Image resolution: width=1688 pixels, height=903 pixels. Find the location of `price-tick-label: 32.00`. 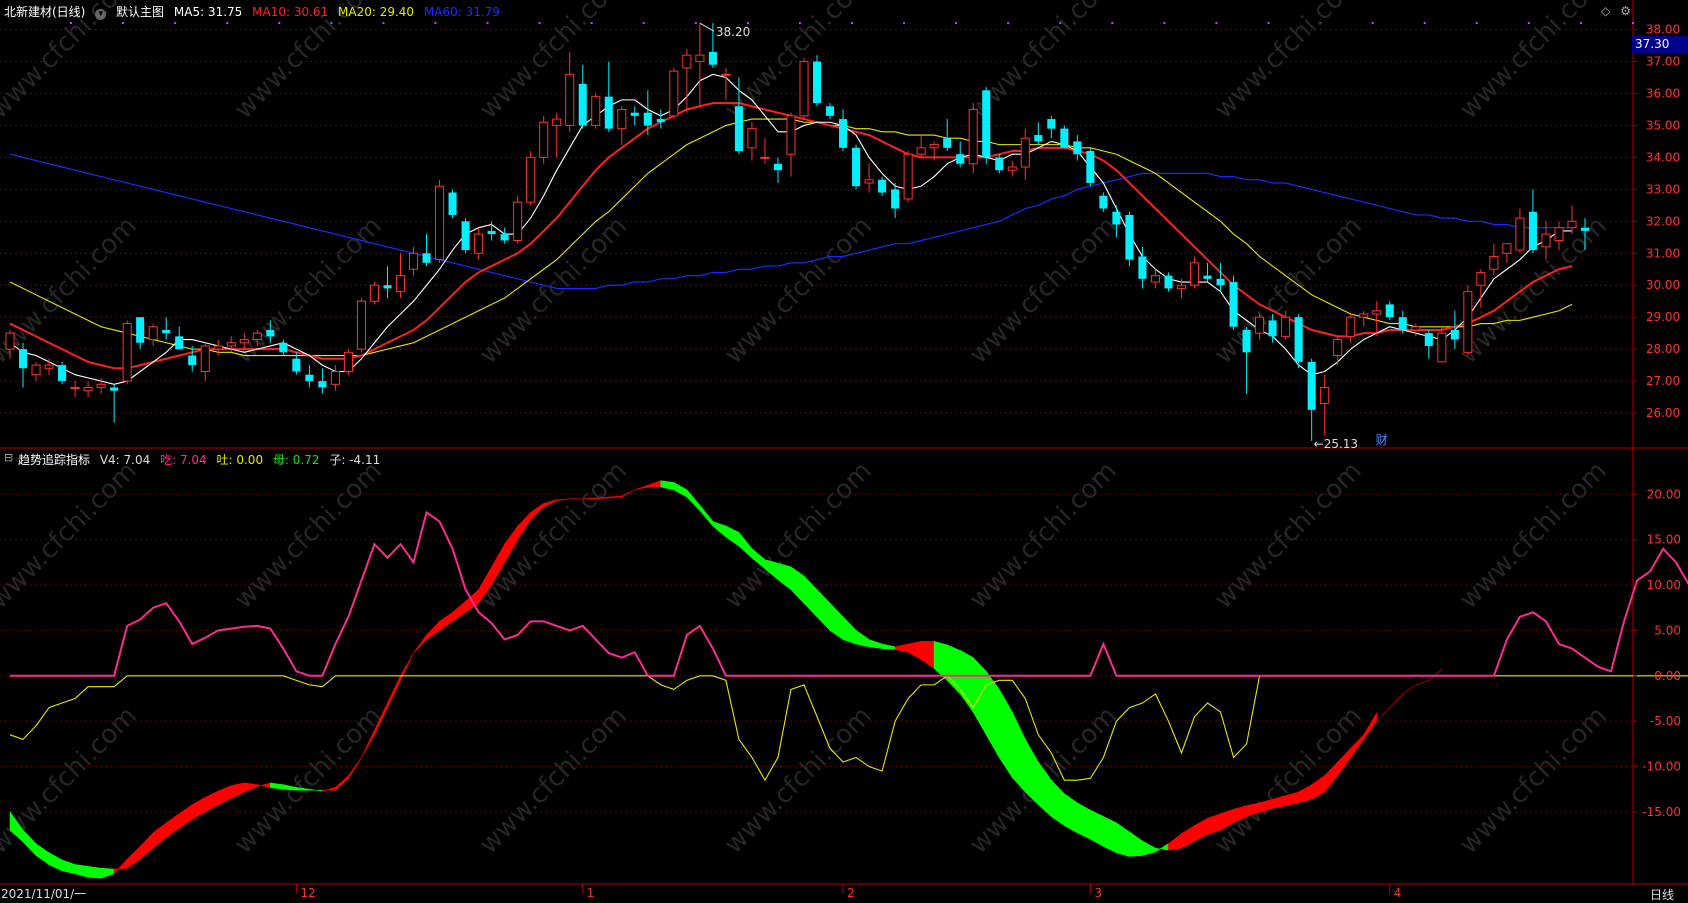

price-tick-label: 32.00 is located at coordinates (1663, 221).